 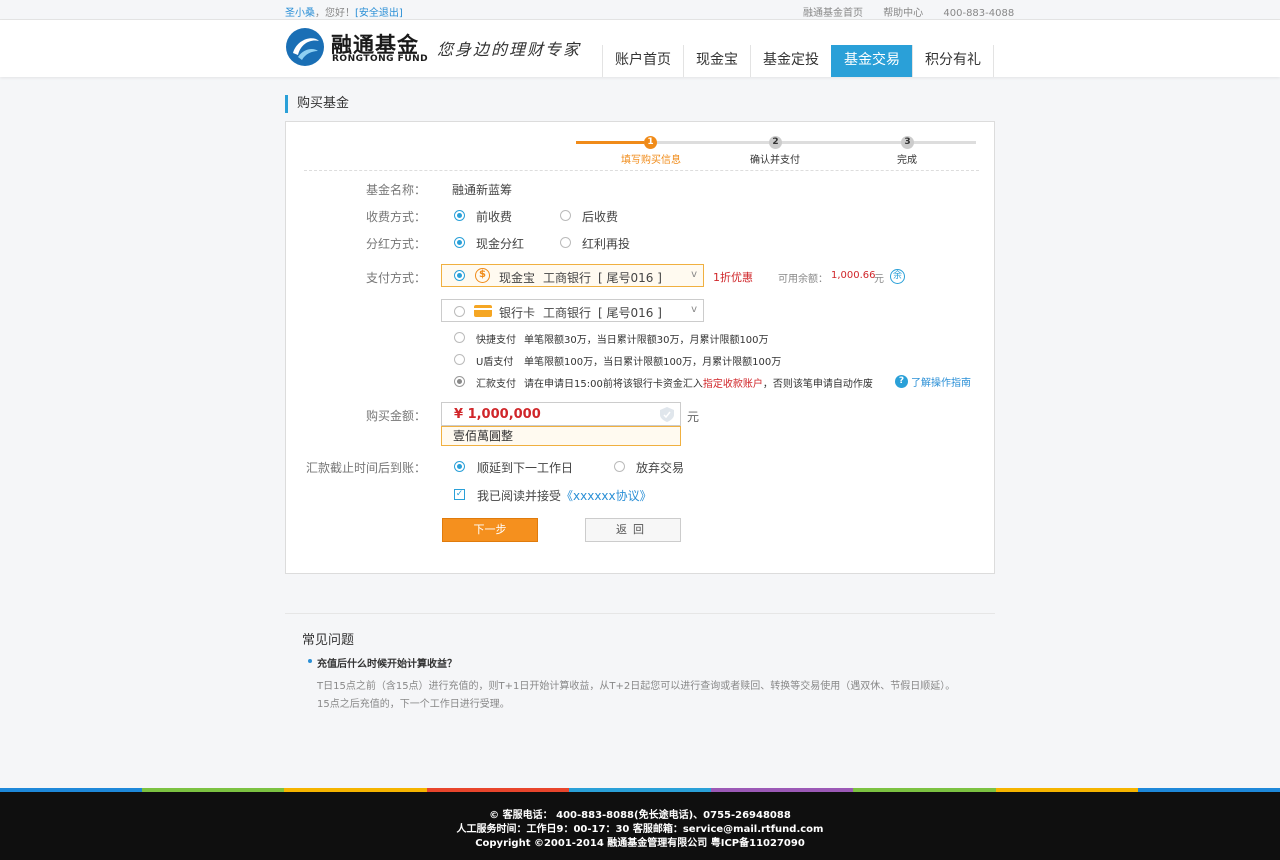 What do you see at coordinates (953, 61) in the screenshot?
I see `nav-item-points-rewards: 积分有礼` at bounding box center [953, 61].